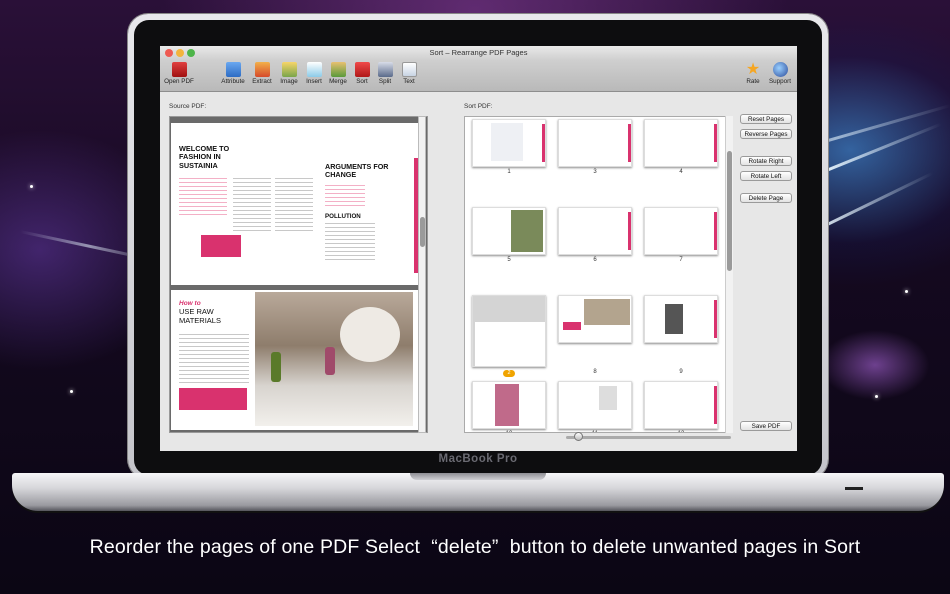 The image size is (950, 594). What do you see at coordinates (780, 69) in the screenshot?
I see `support-icon` at bounding box center [780, 69].